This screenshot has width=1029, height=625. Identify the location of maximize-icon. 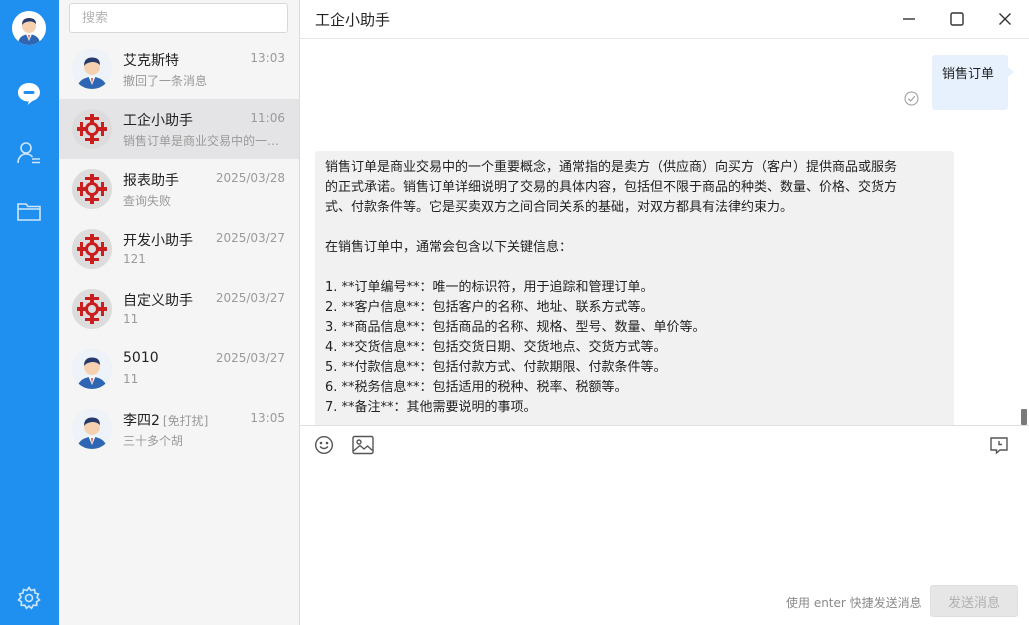
(957, 19).